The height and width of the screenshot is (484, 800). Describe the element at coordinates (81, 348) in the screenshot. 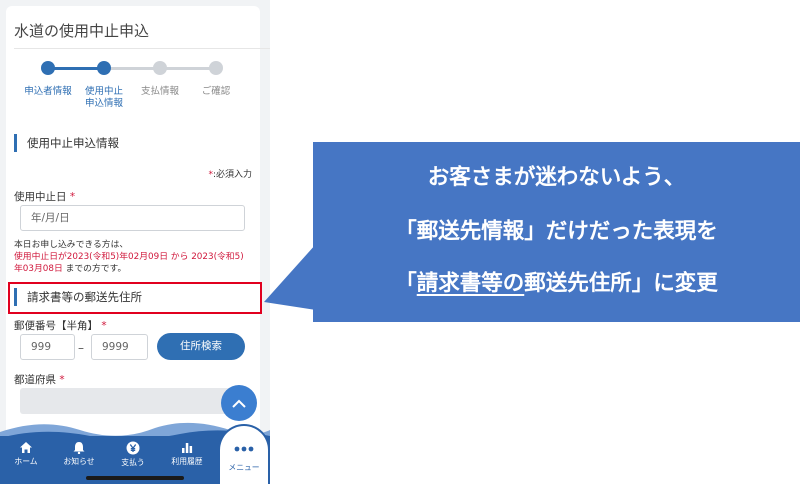

I see `postal-dash: –` at that location.